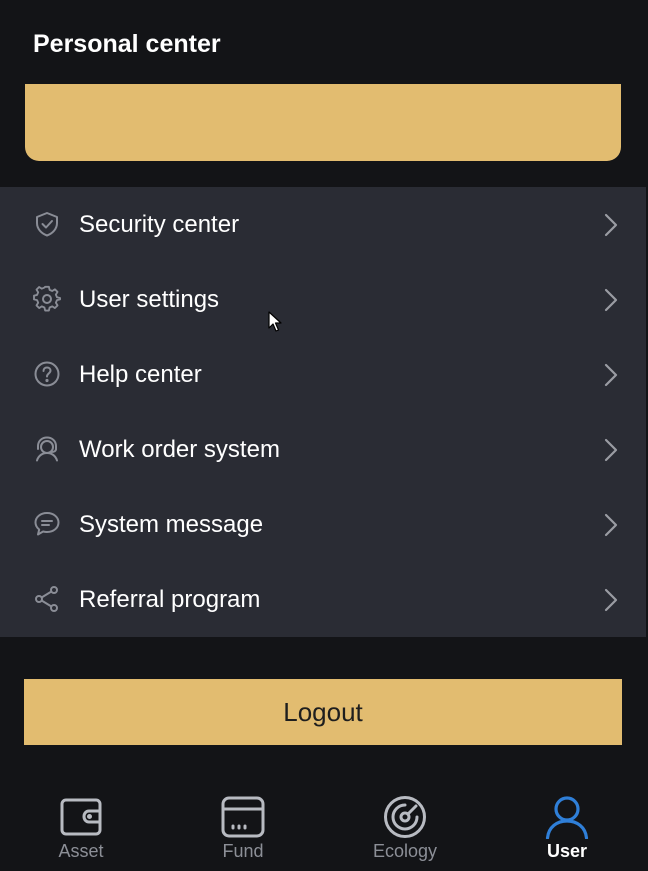 The height and width of the screenshot is (871, 648). Describe the element at coordinates (81, 851) in the screenshot. I see `tab-label: Asset` at that location.